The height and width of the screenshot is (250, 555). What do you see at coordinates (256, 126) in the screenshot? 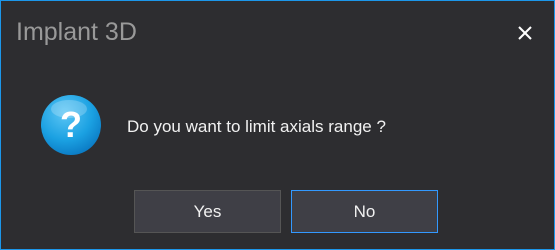
I see `dialog-message: Do you want to limit axials range ?` at bounding box center [256, 126].